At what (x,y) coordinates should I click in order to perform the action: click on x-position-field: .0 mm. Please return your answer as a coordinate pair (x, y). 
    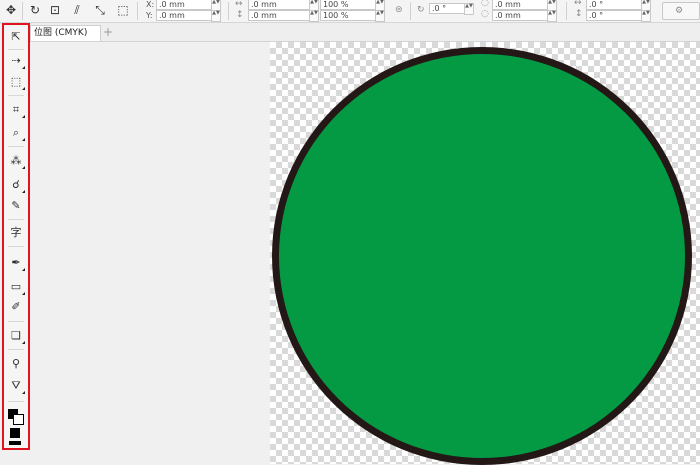
    Looking at the image, I should click on (184, 5).